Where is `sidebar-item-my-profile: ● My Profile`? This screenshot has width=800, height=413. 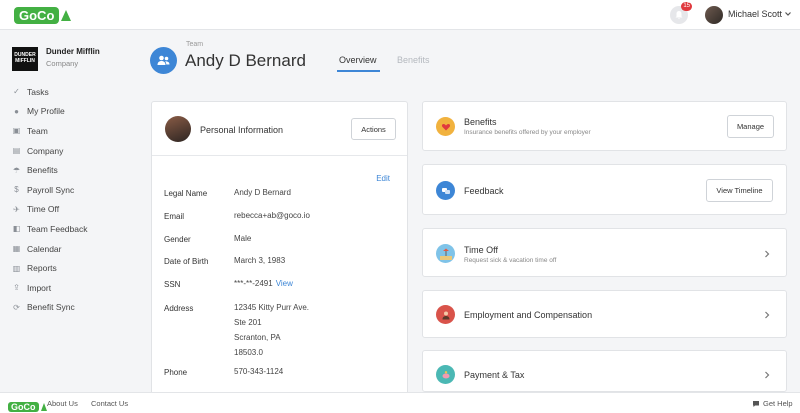 sidebar-item-my-profile: ● My Profile is located at coordinates (49, 112).